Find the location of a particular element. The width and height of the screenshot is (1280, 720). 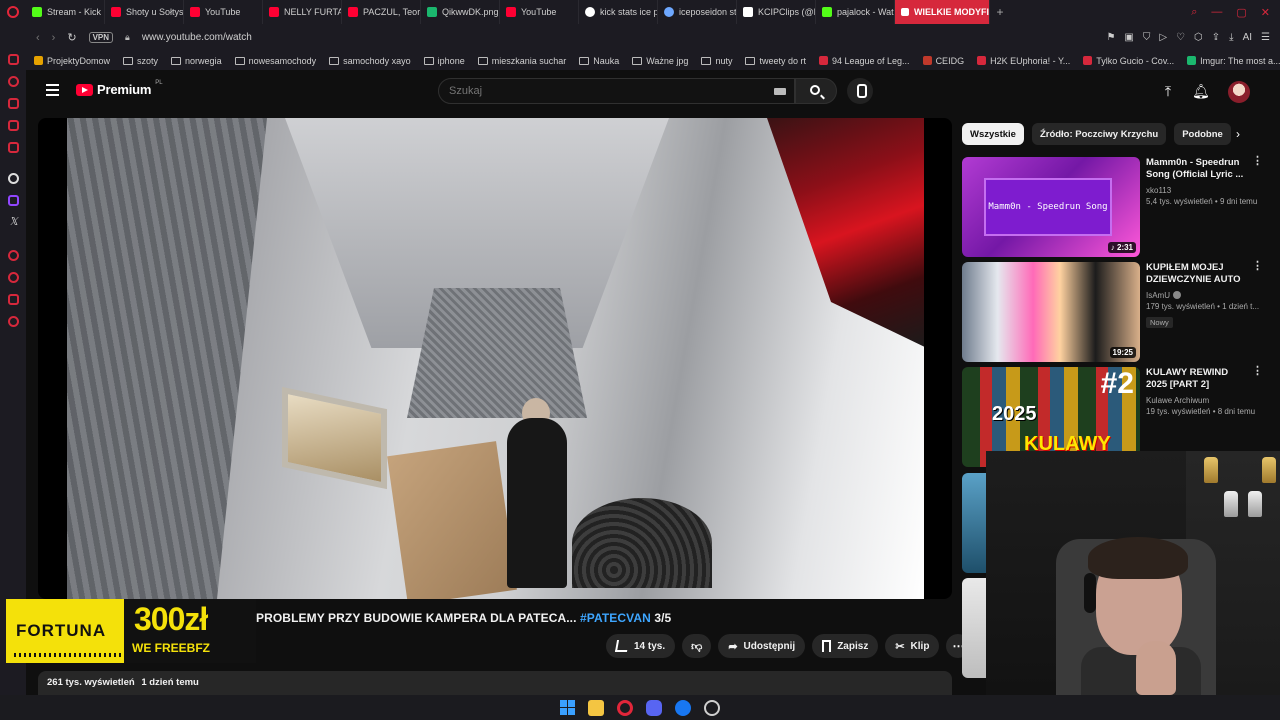

browser-tab-active: WIELKIE MODYFIKAC is located at coordinates (942, 12).